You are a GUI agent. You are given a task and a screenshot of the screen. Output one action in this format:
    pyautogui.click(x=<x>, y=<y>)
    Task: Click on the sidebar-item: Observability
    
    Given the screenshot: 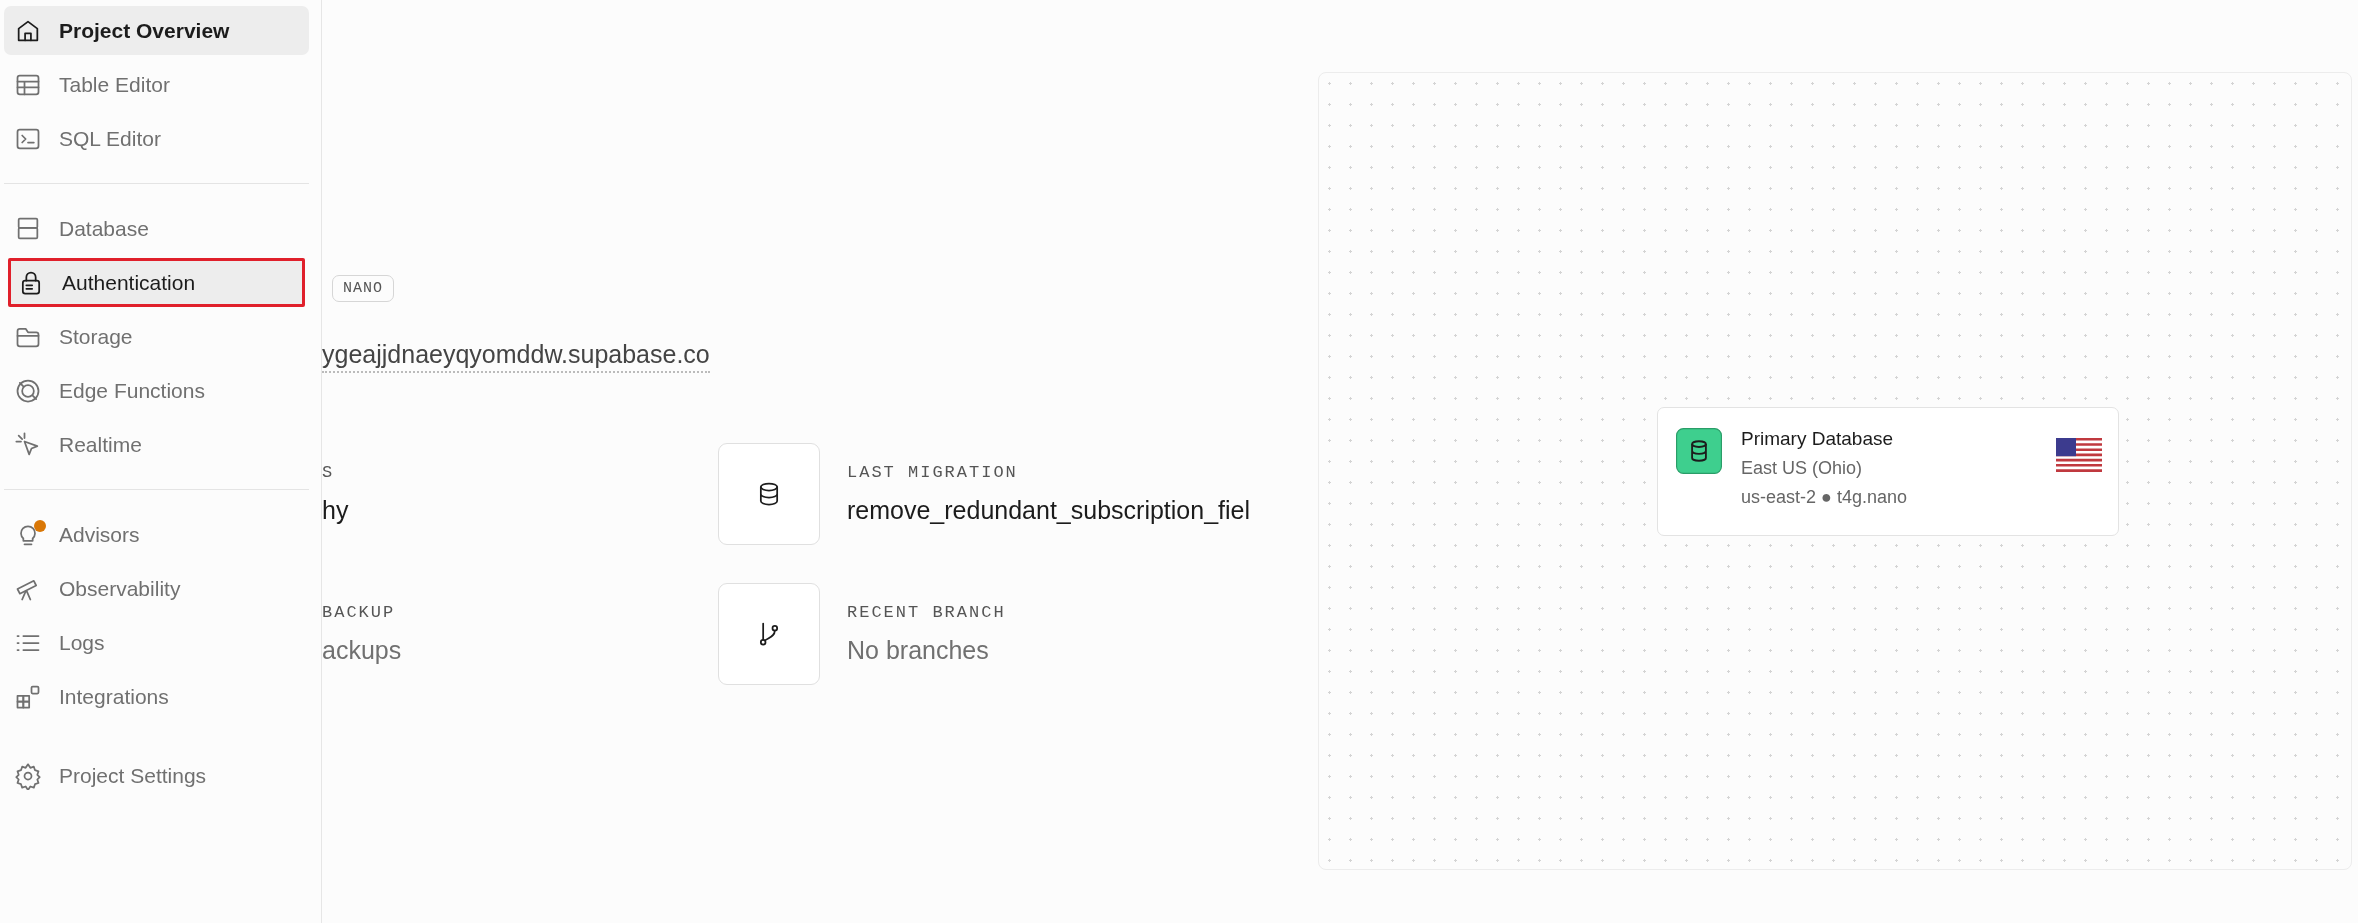 What is the action you would take?
    pyautogui.click(x=156, y=588)
    